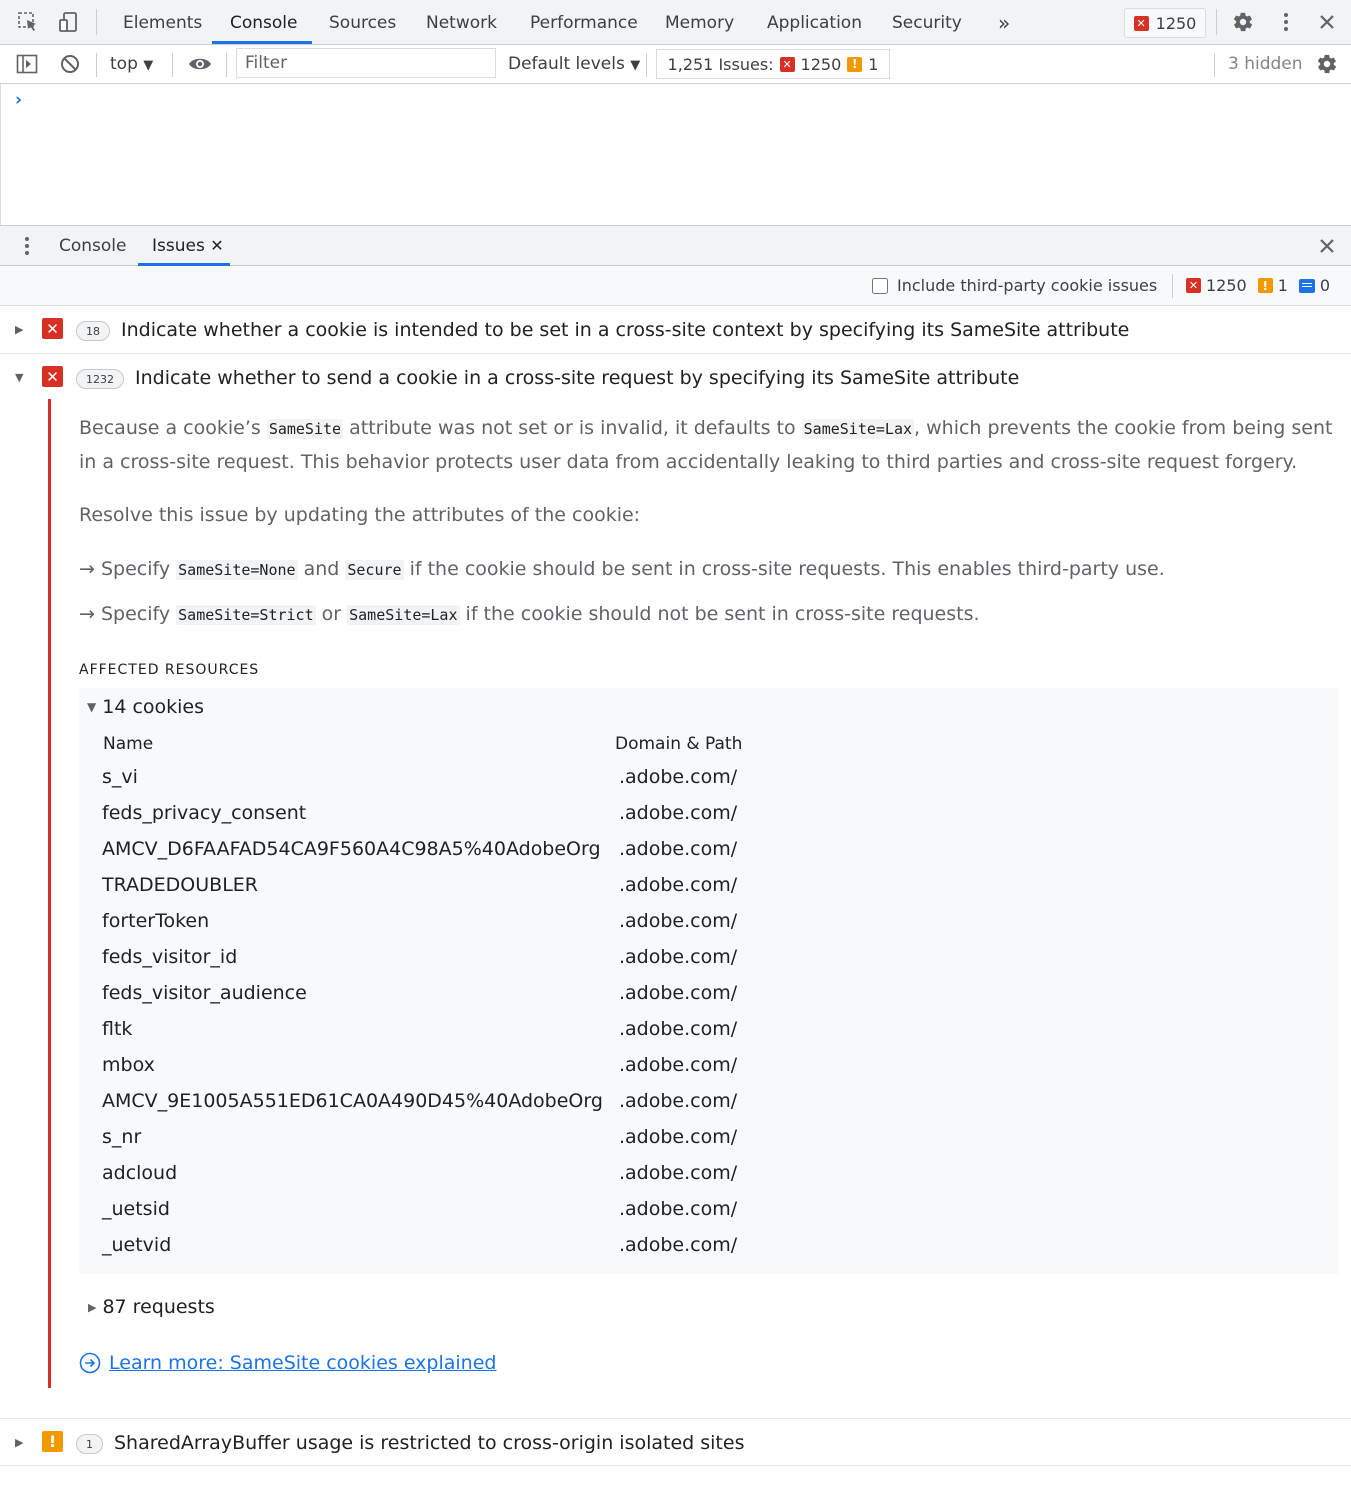  Describe the element at coordinates (479, 921) in the screenshot. I see `cookie-row: forterToken .adobe.com/` at that location.